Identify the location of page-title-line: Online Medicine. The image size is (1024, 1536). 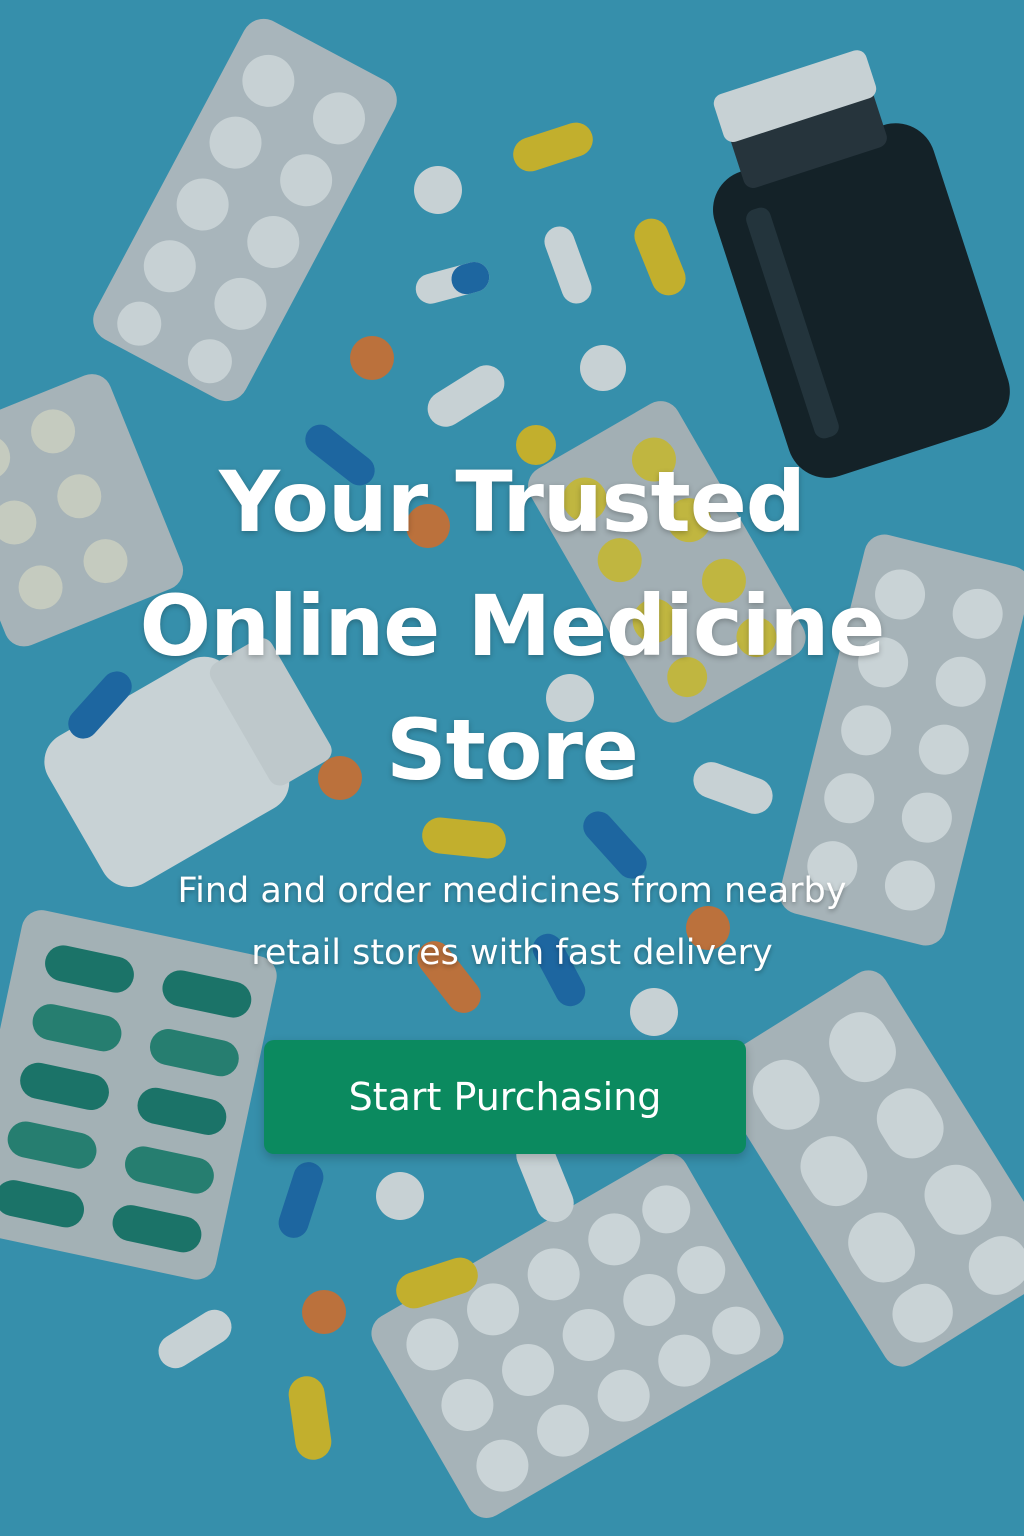
(512, 626).